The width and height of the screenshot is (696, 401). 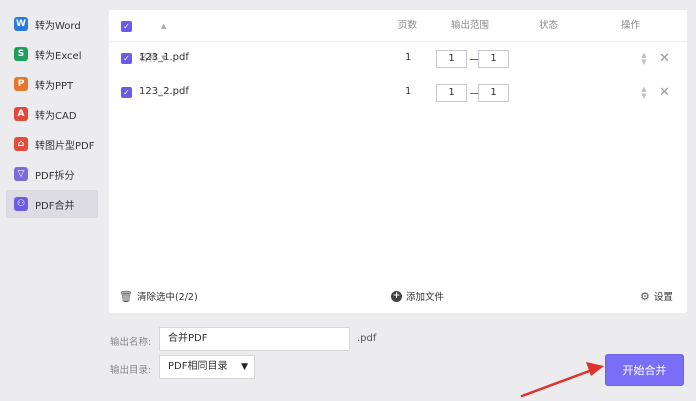 I want to click on chevron-down-icon: ▼, so click(x=244, y=367).